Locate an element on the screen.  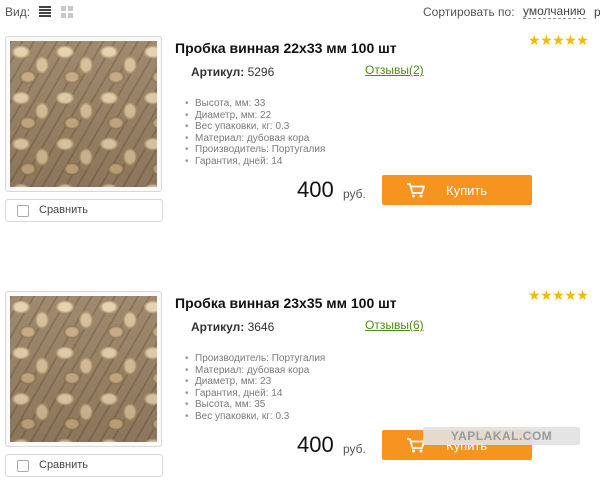
site-watermark: YAPLAKAL.COM is located at coordinates (501, 436).